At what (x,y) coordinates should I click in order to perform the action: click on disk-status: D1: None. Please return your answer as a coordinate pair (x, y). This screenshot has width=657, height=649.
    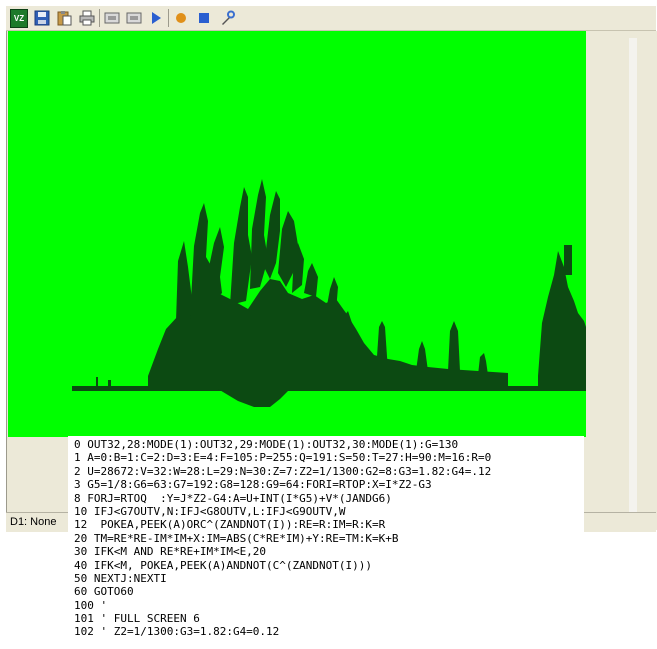
    Looking at the image, I should click on (33, 522).